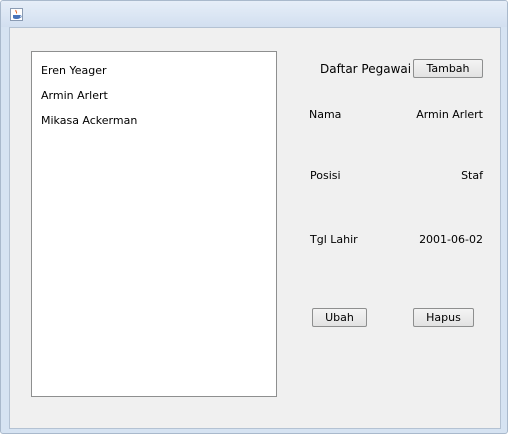 This screenshot has height=434, width=508. I want to click on delete-button: Hapus, so click(443, 317).